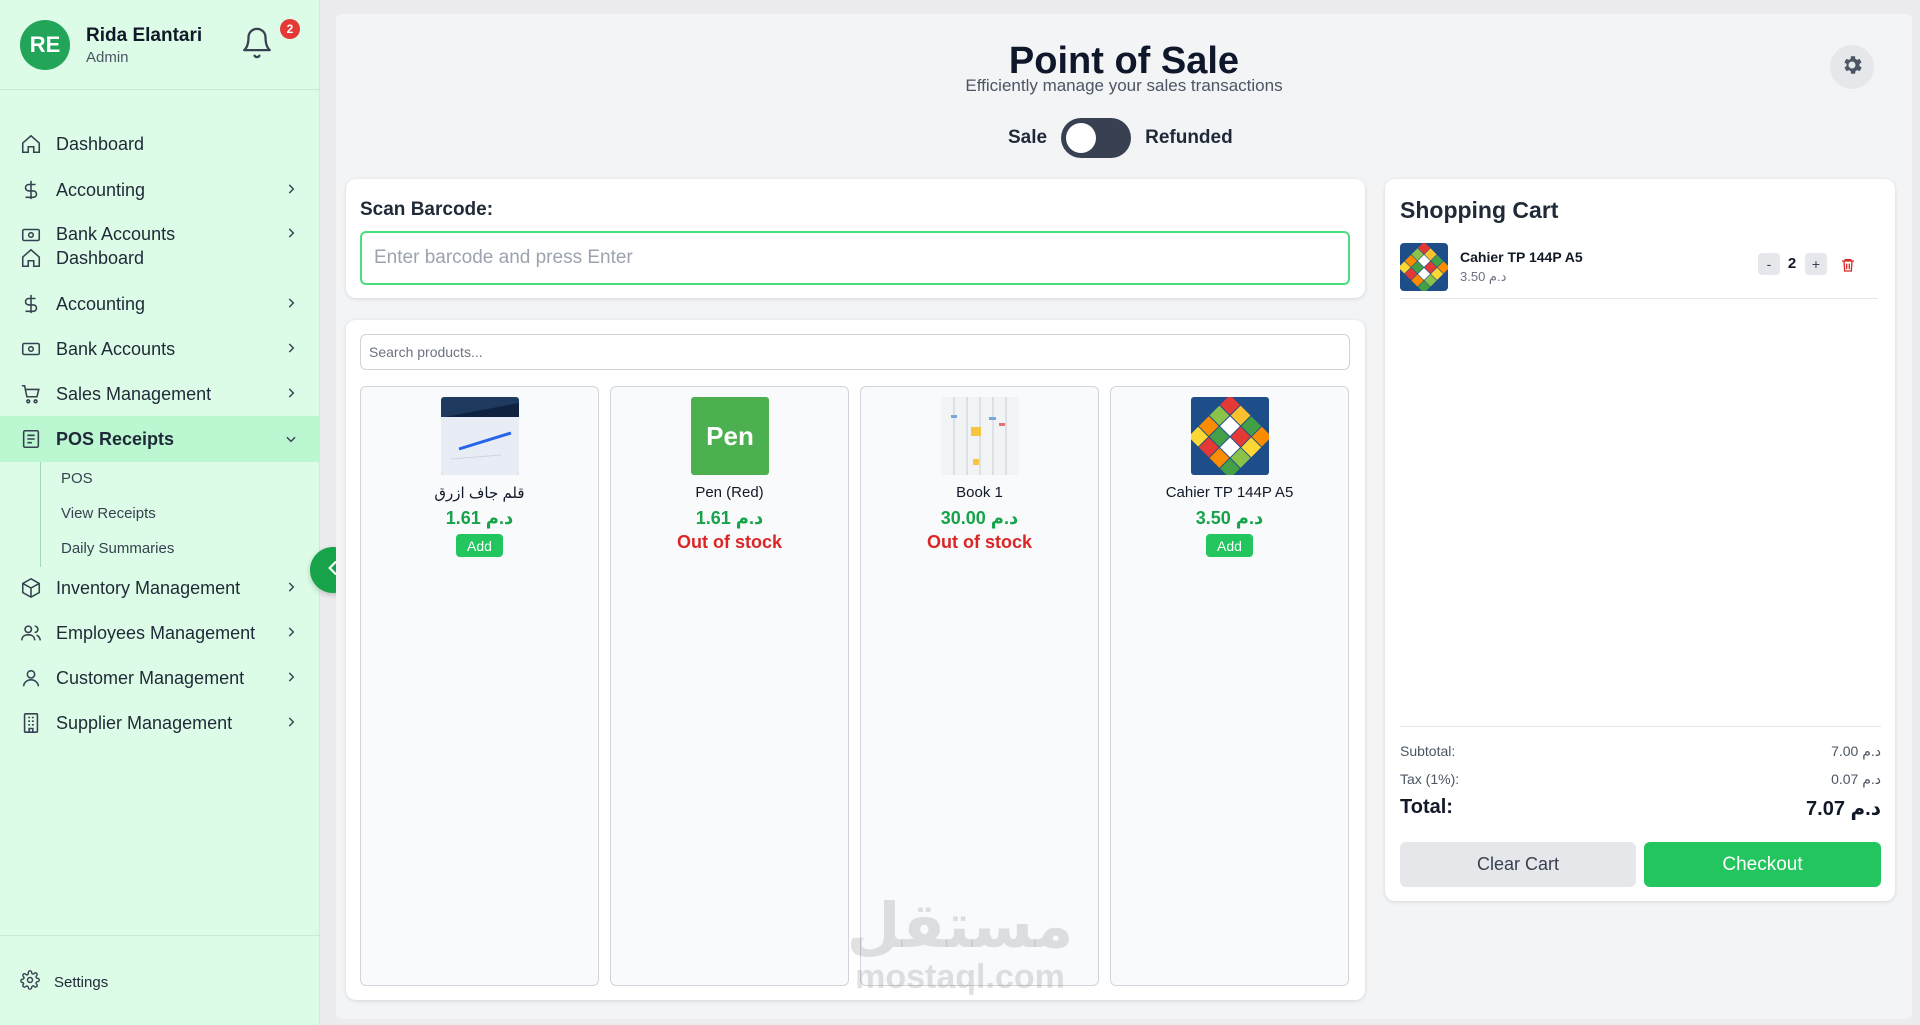 This screenshot has height=1025, width=1920. I want to click on nav-dashboard-2: Dashboard, so click(160, 258).